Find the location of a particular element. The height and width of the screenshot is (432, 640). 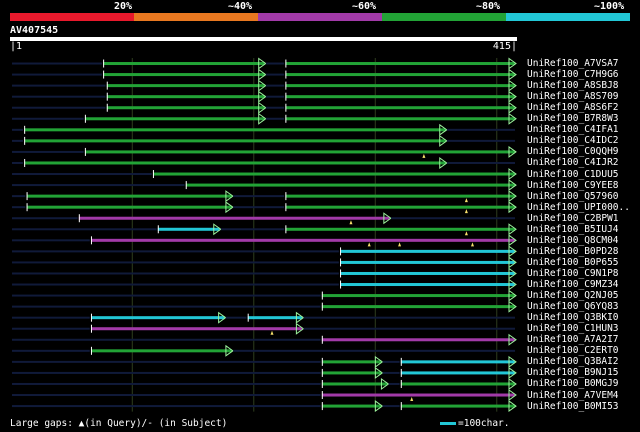

hit-name-link: UniRef100_A7VEM4 is located at coordinates (573, 395).